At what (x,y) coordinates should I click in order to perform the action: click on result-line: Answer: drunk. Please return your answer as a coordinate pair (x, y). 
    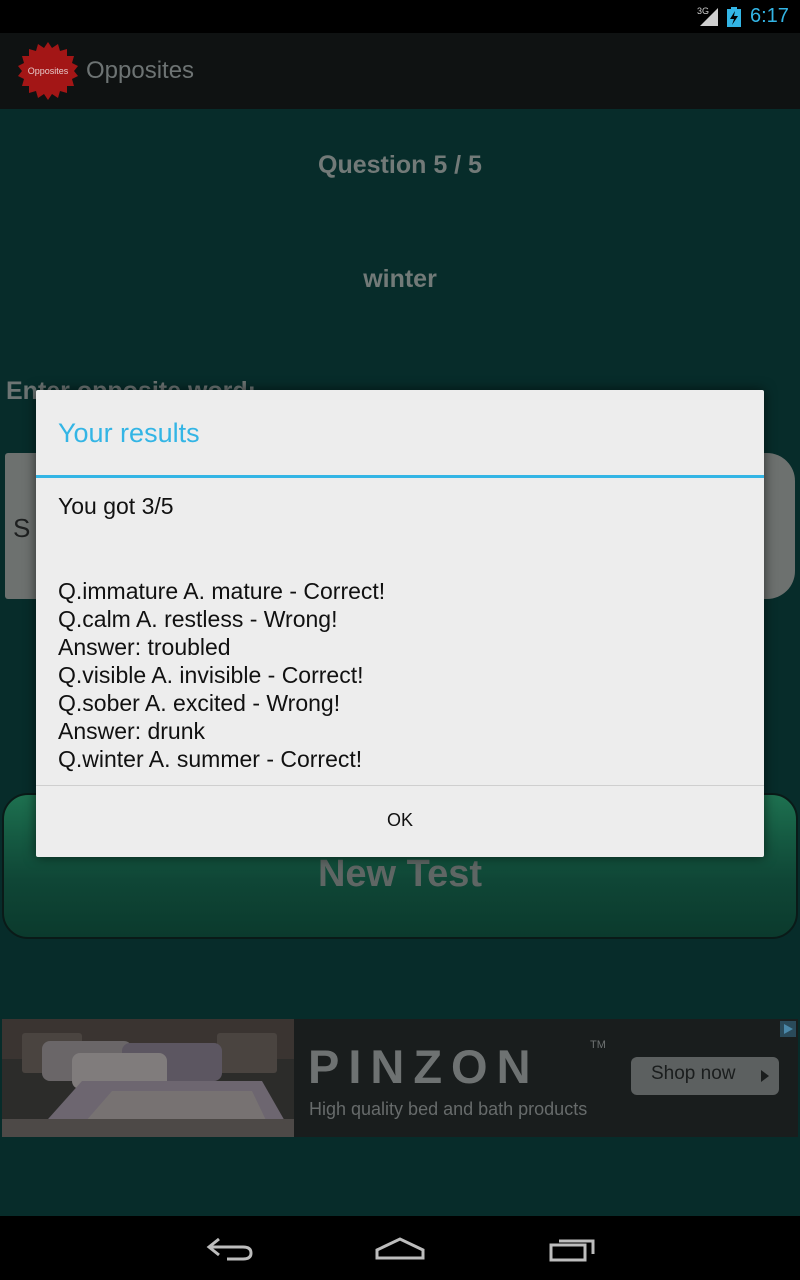
    Looking at the image, I should click on (132, 731).